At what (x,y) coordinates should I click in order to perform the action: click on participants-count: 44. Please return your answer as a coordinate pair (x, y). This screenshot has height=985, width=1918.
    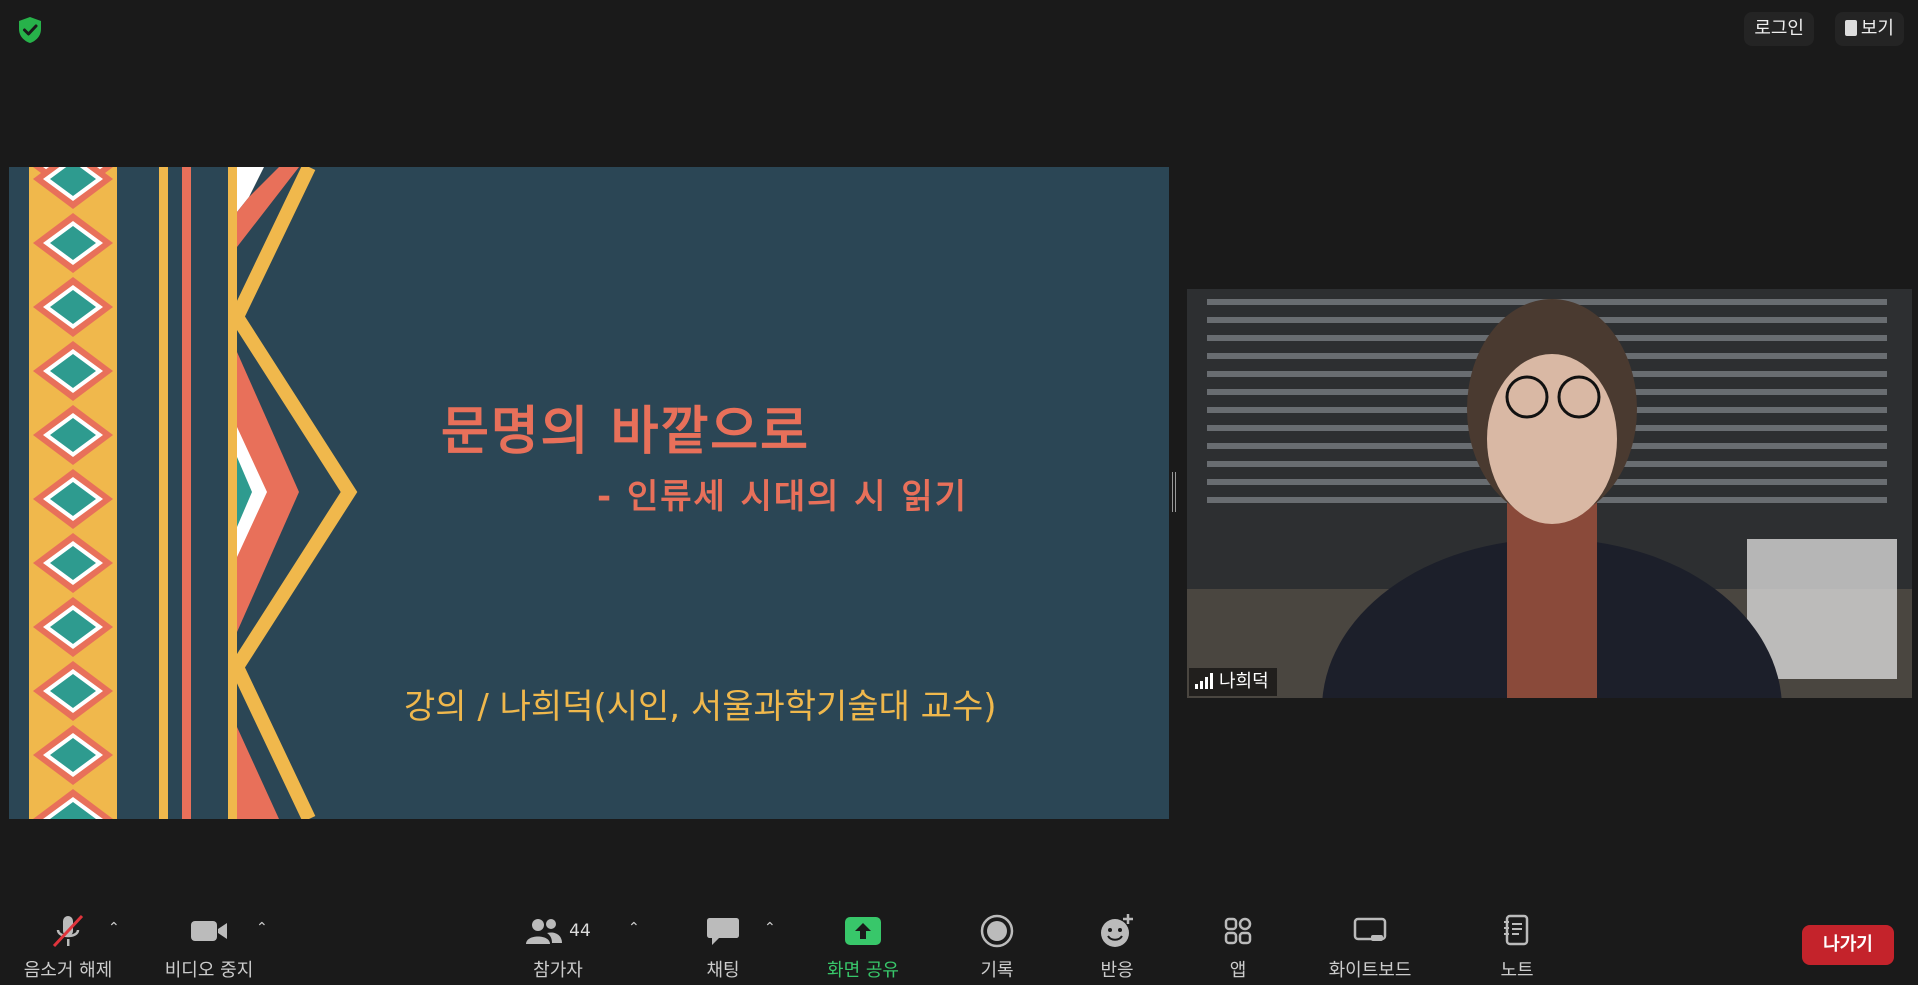
    Looking at the image, I should click on (580, 931).